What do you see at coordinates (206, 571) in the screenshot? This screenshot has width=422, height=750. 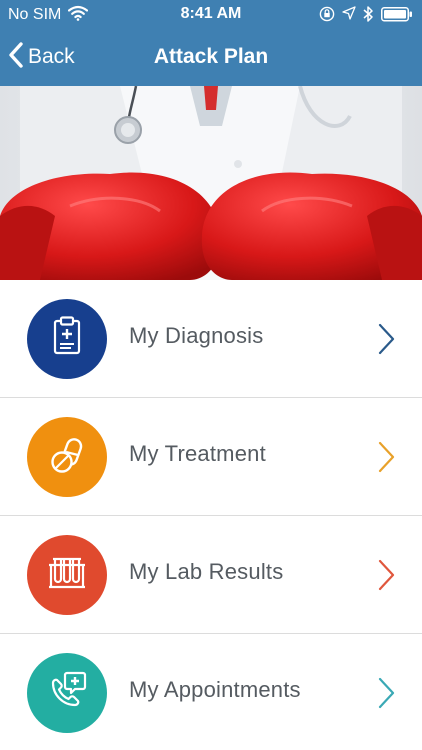 I see `menu-item-label: My Lab Results` at bounding box center [206, 571].